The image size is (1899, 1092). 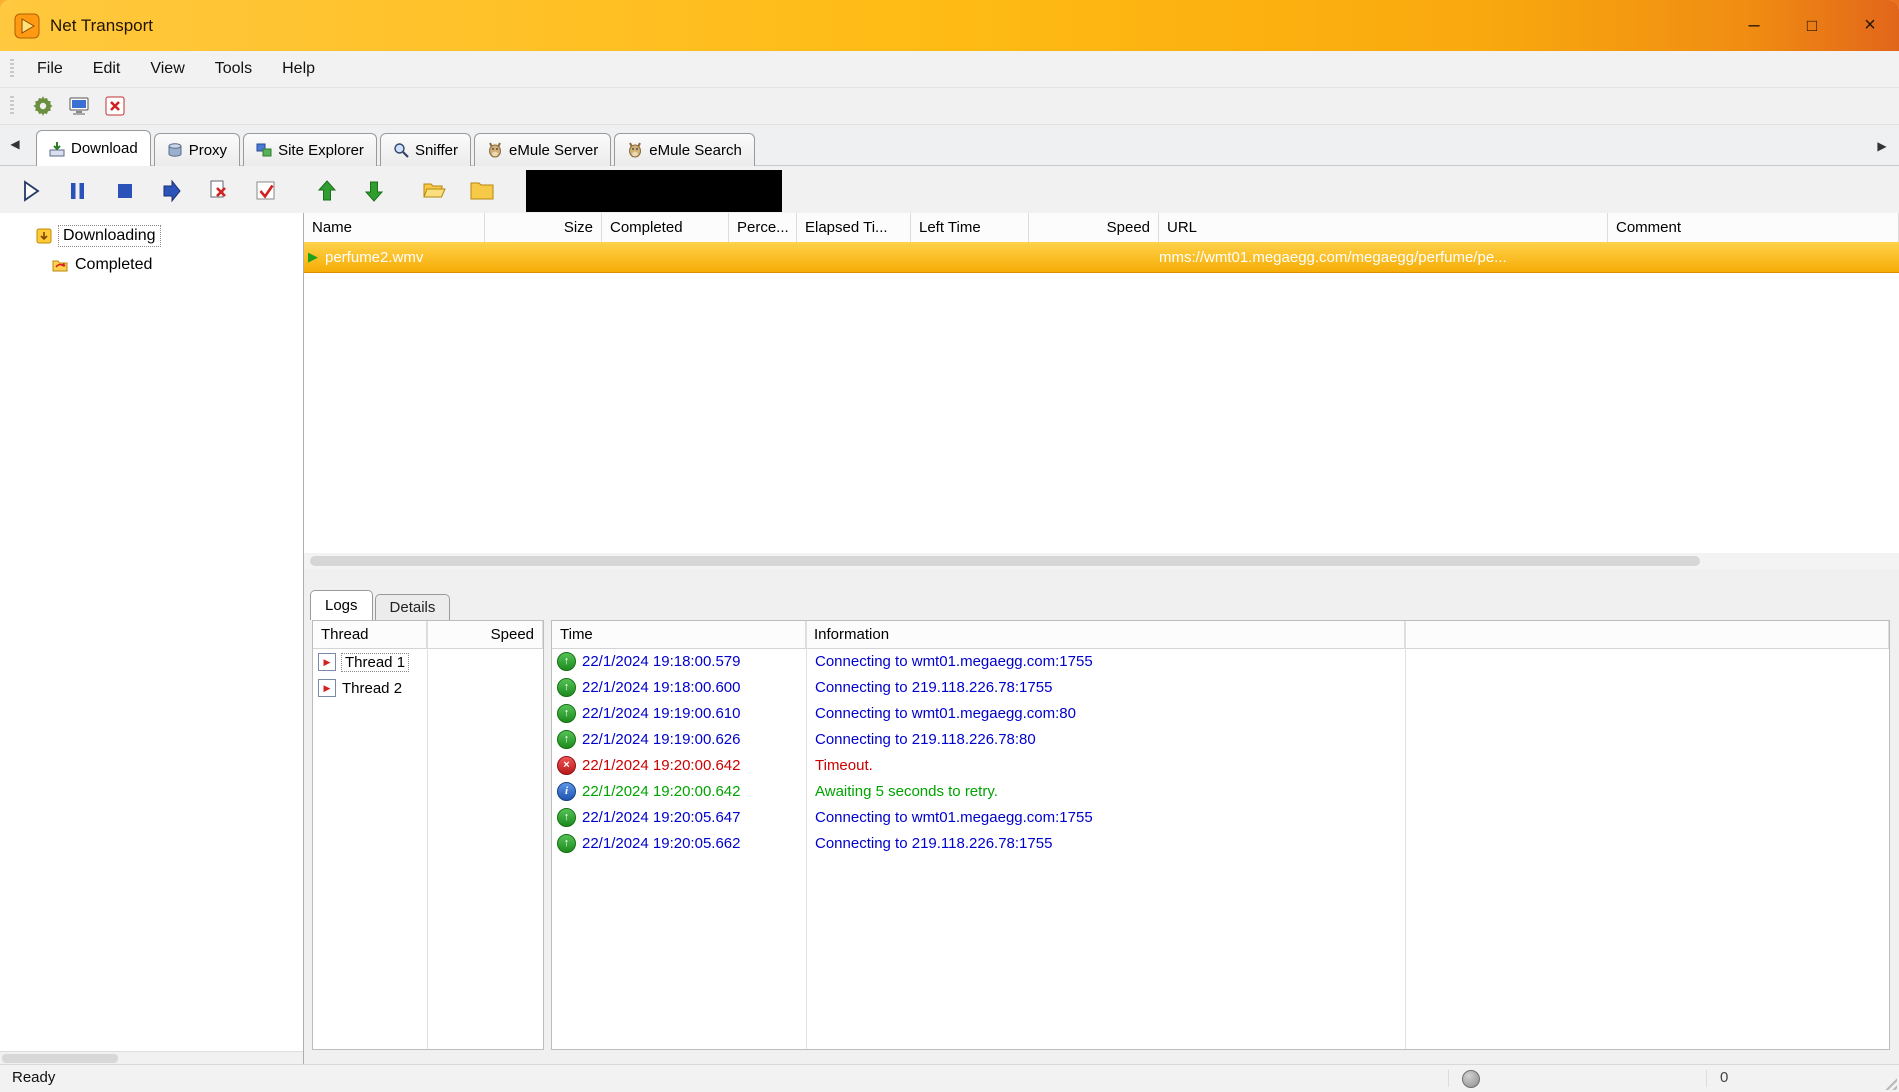 I want to click on redownload-button, so click(x=172, y=191).